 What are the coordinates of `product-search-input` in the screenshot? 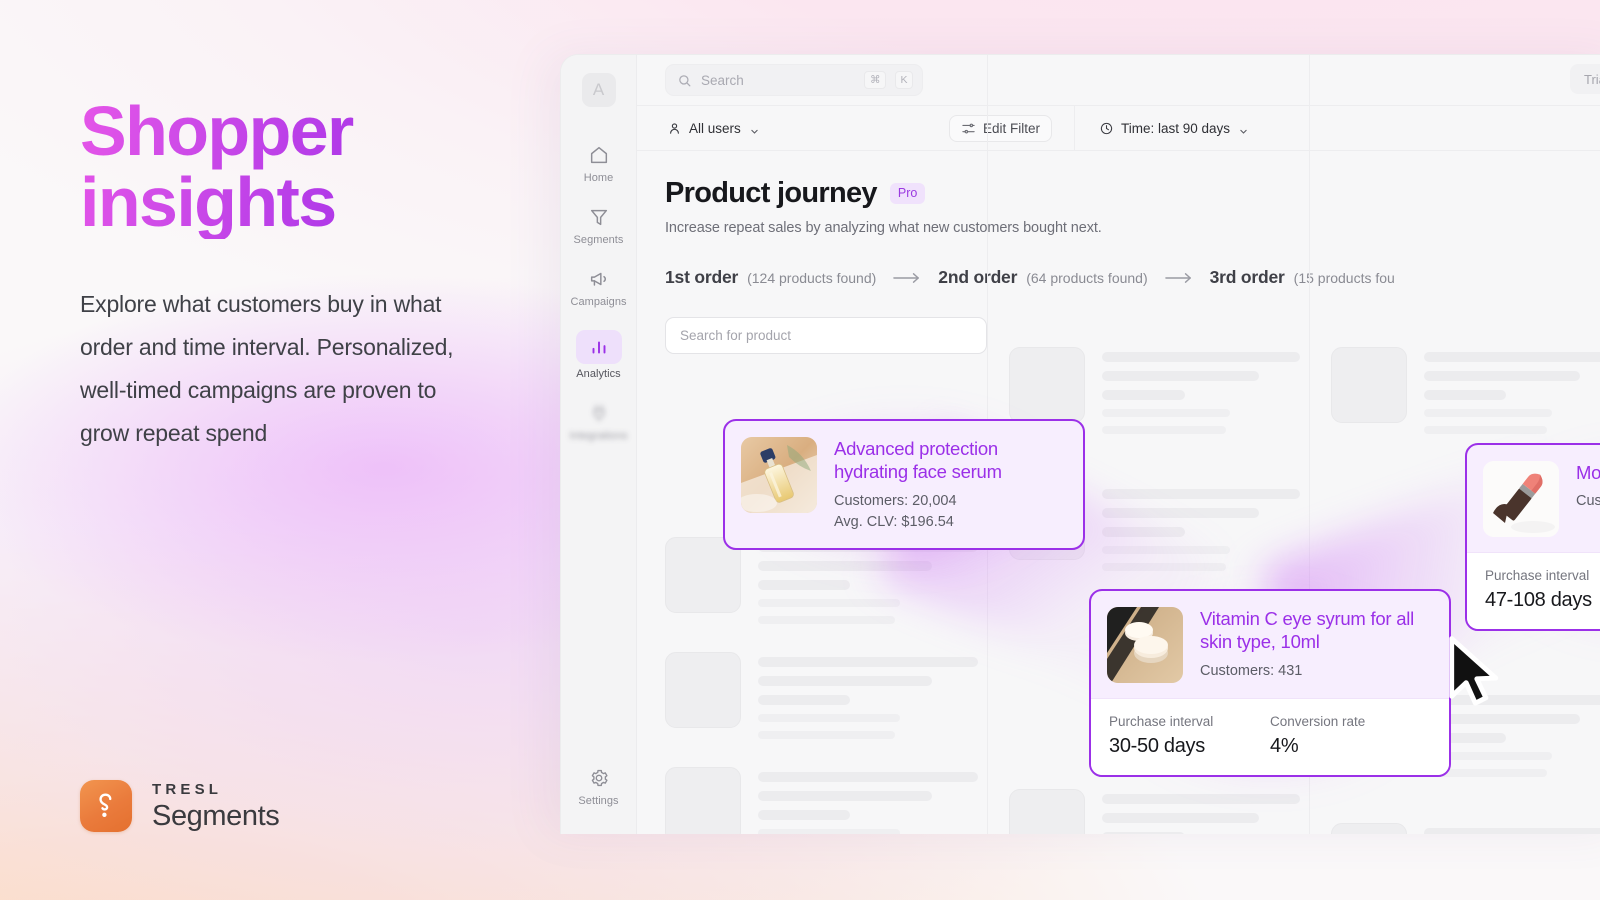 It's located at (826, 335).